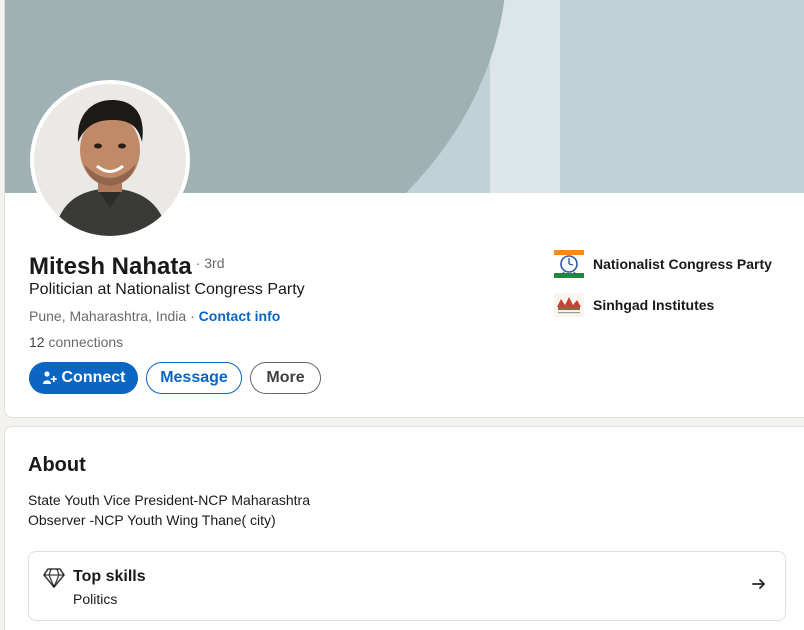 Image resolution: width=804 pixels, height=630 pixels. I want to click on message-button: Message, so click(194, 378).